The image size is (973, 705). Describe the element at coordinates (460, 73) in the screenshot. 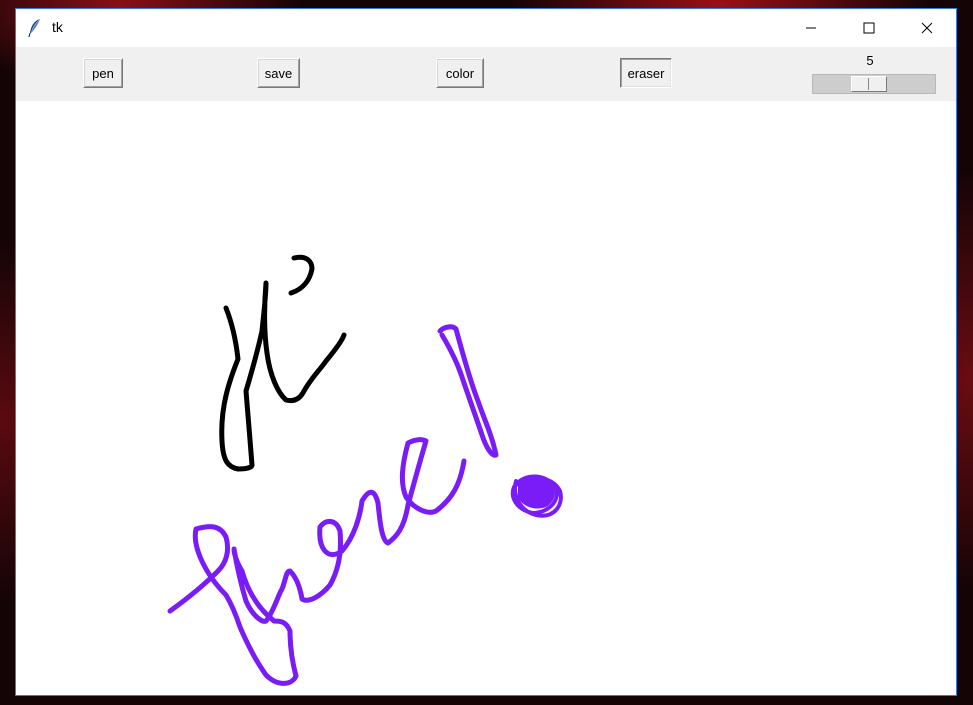

I see `color-button: color` at that location.